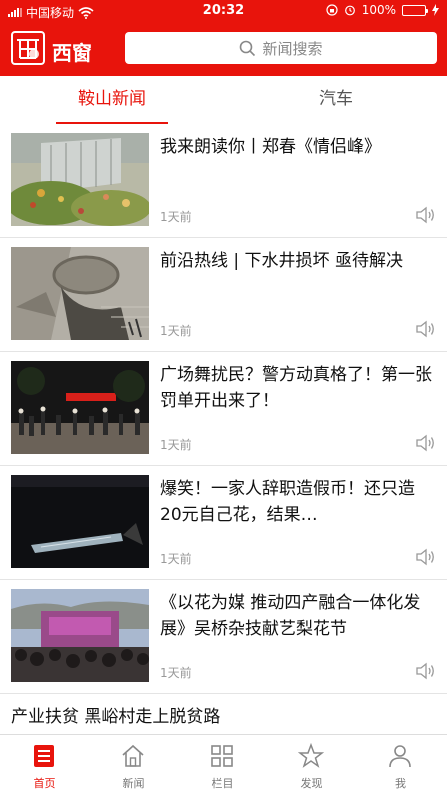  Describe the element at coordinates (133, 755) in the screenshot. I see `house-icon` at that location.